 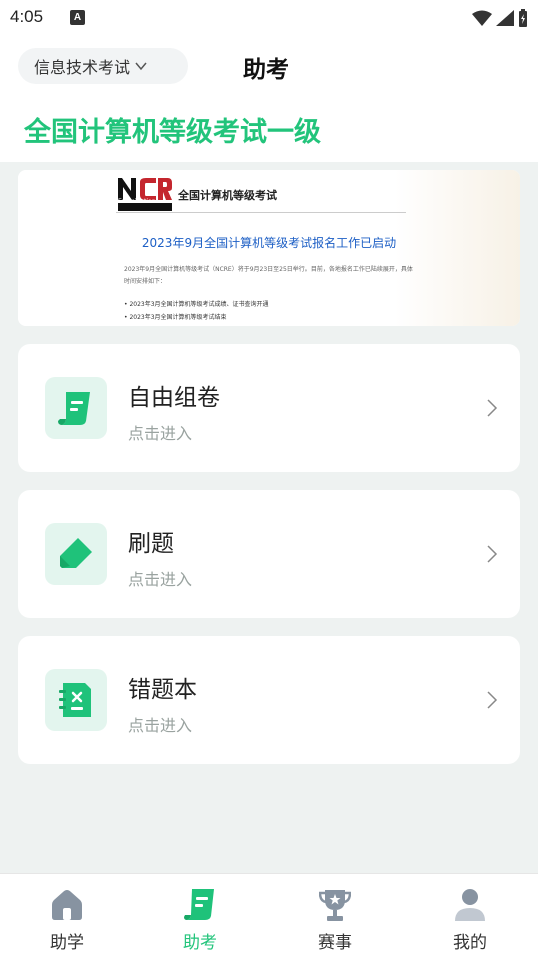 I want to click on banner-bullet: • 2023年3月全国计算机等级考试成绩、证书查询开通, so click(x=196, y=304).